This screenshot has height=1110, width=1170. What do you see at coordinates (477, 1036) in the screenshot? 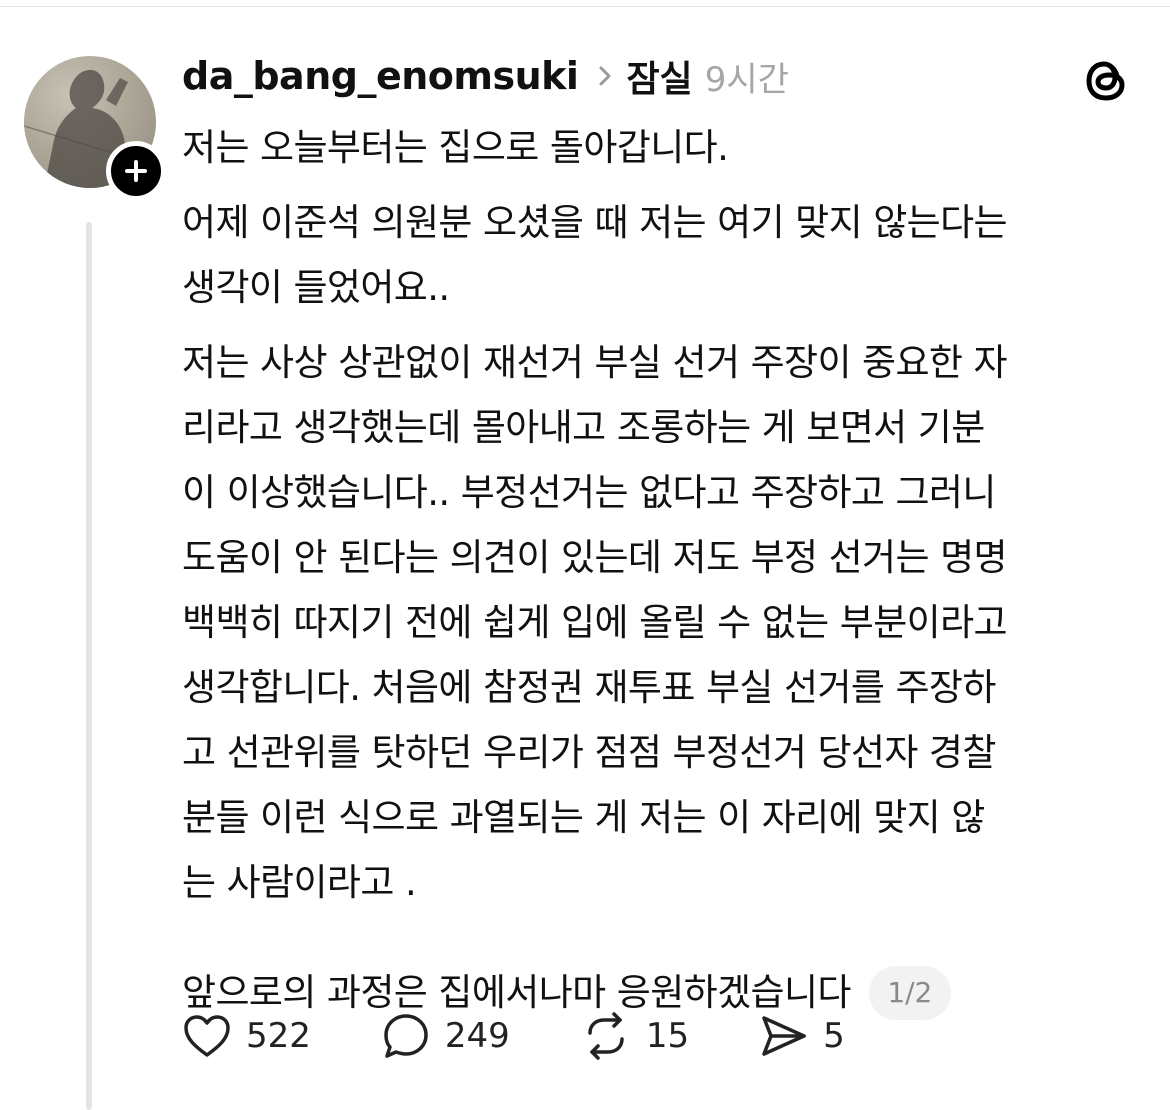
I see `reply-count: 249` at bounding box center [477, 1036].